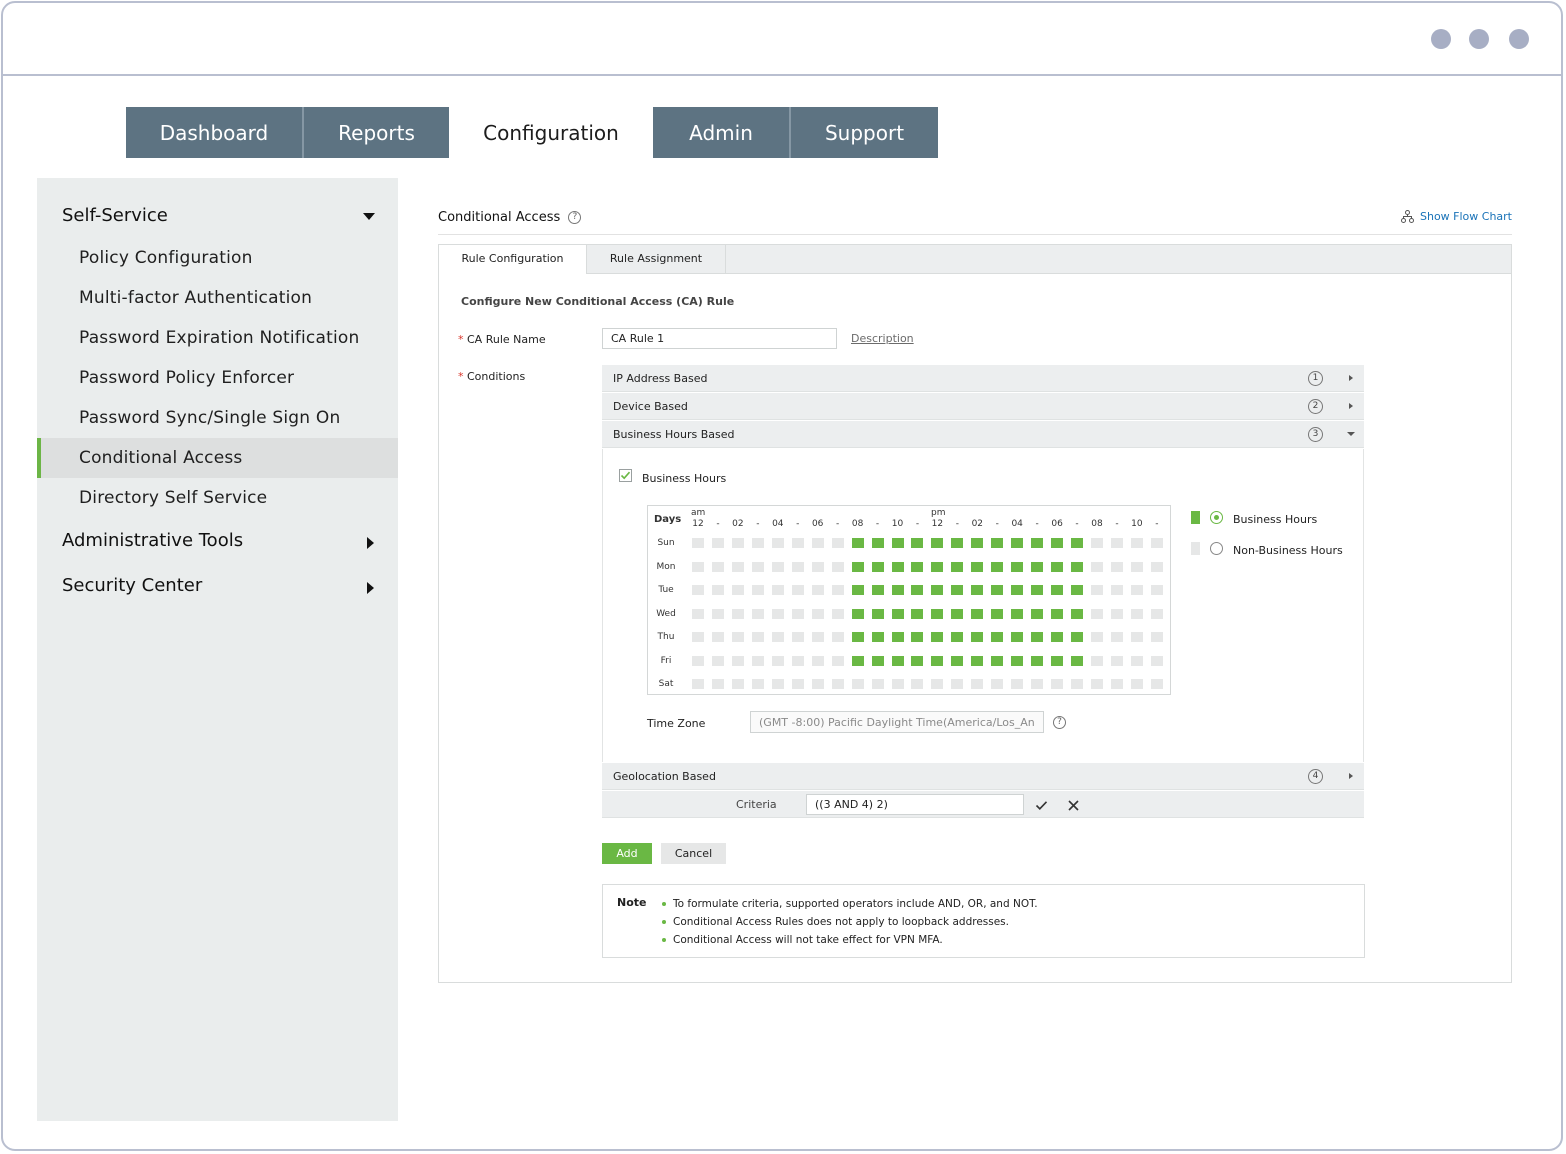 This screenshot has height=1154, width=1566. I want to click on chevron-down-icon, so click(1351, 434).